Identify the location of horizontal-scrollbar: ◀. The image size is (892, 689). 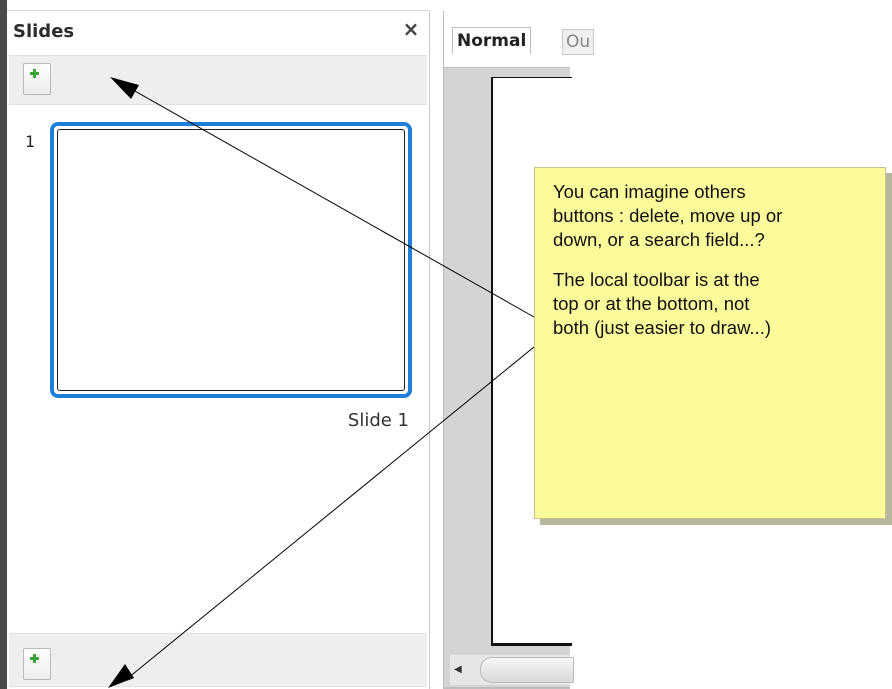
(512, 670).